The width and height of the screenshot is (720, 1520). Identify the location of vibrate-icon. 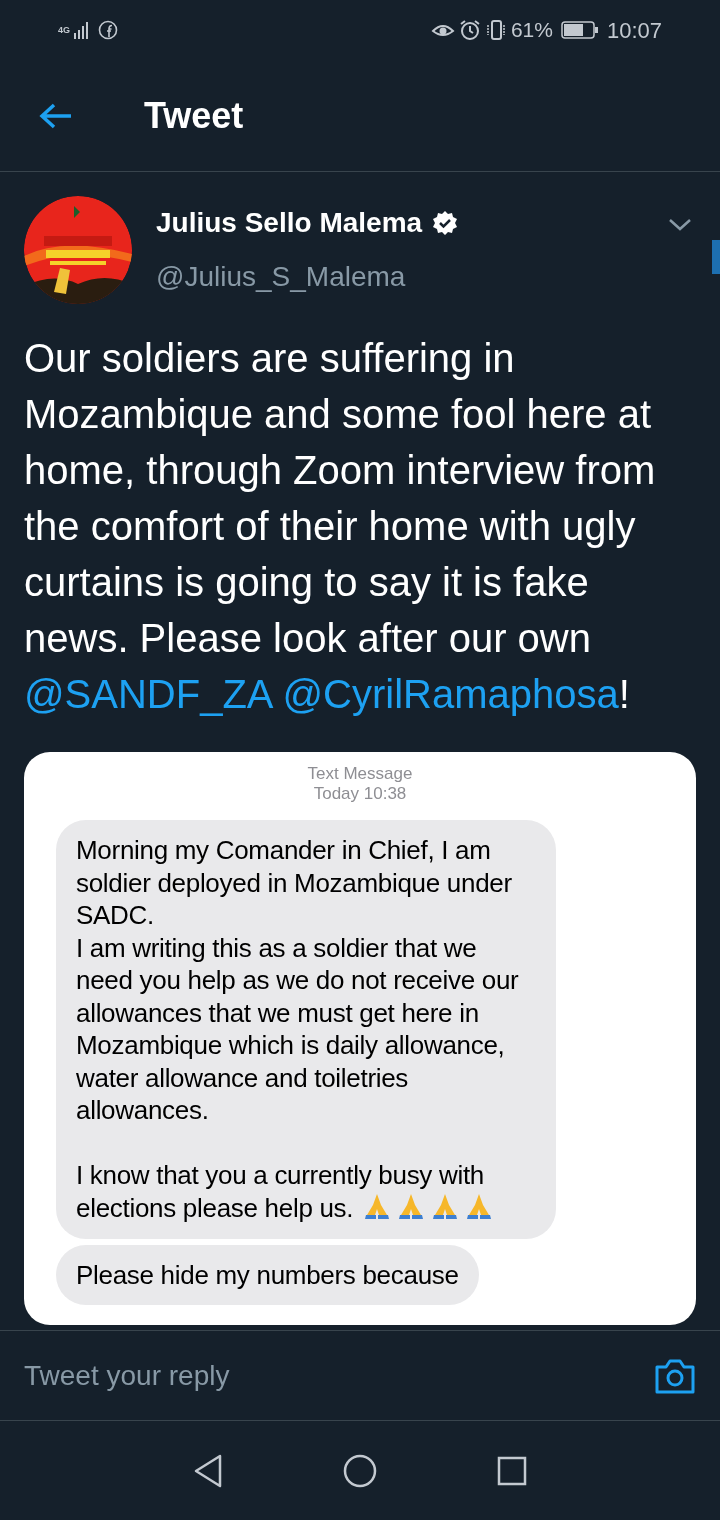
(495, 30).